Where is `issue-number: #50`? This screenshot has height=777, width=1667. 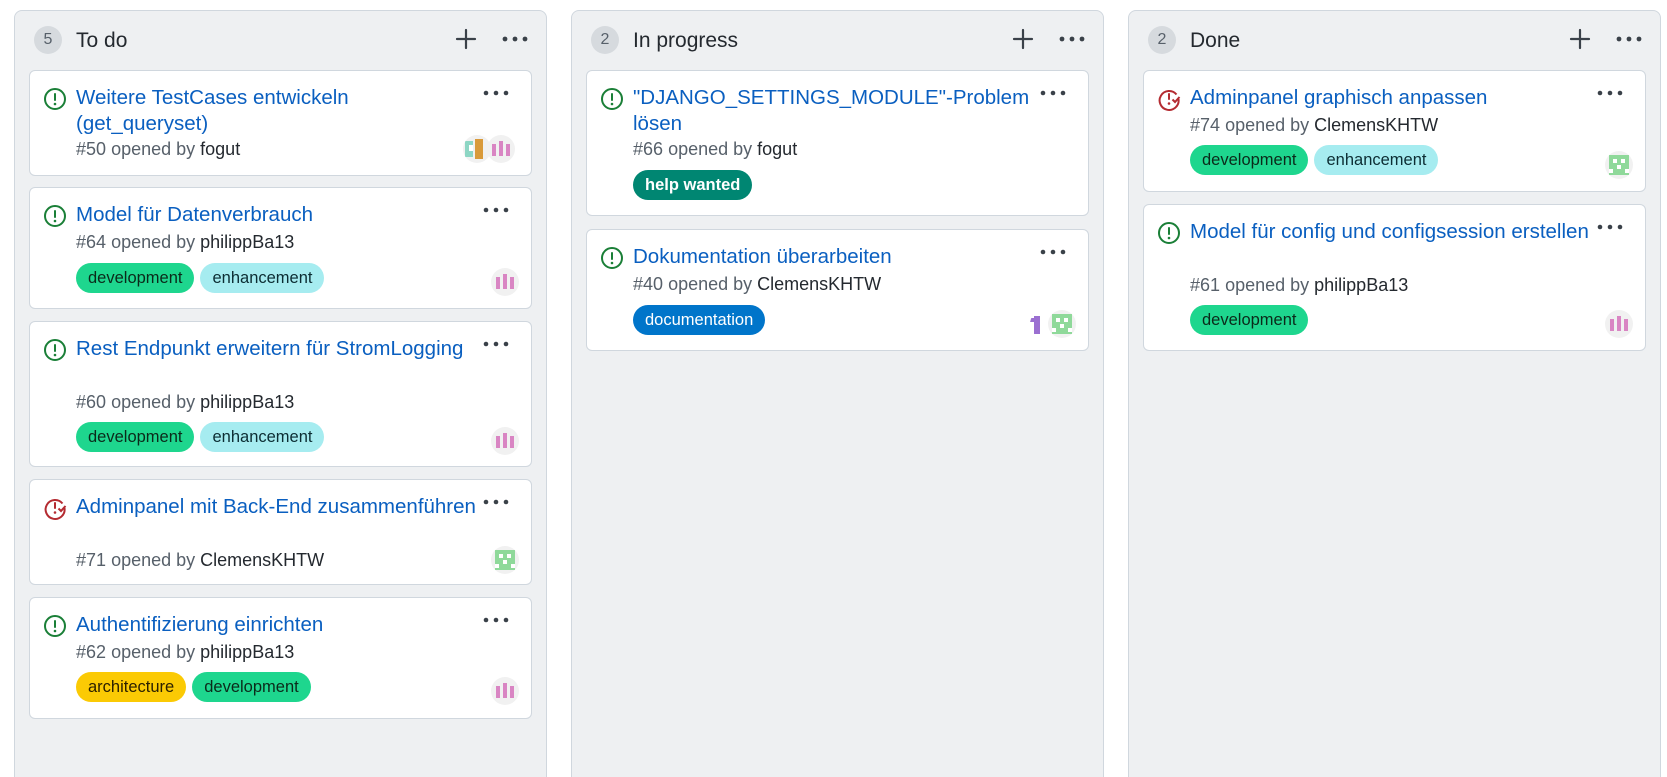 issue-number: #50 is located at coordinates (91, 149).